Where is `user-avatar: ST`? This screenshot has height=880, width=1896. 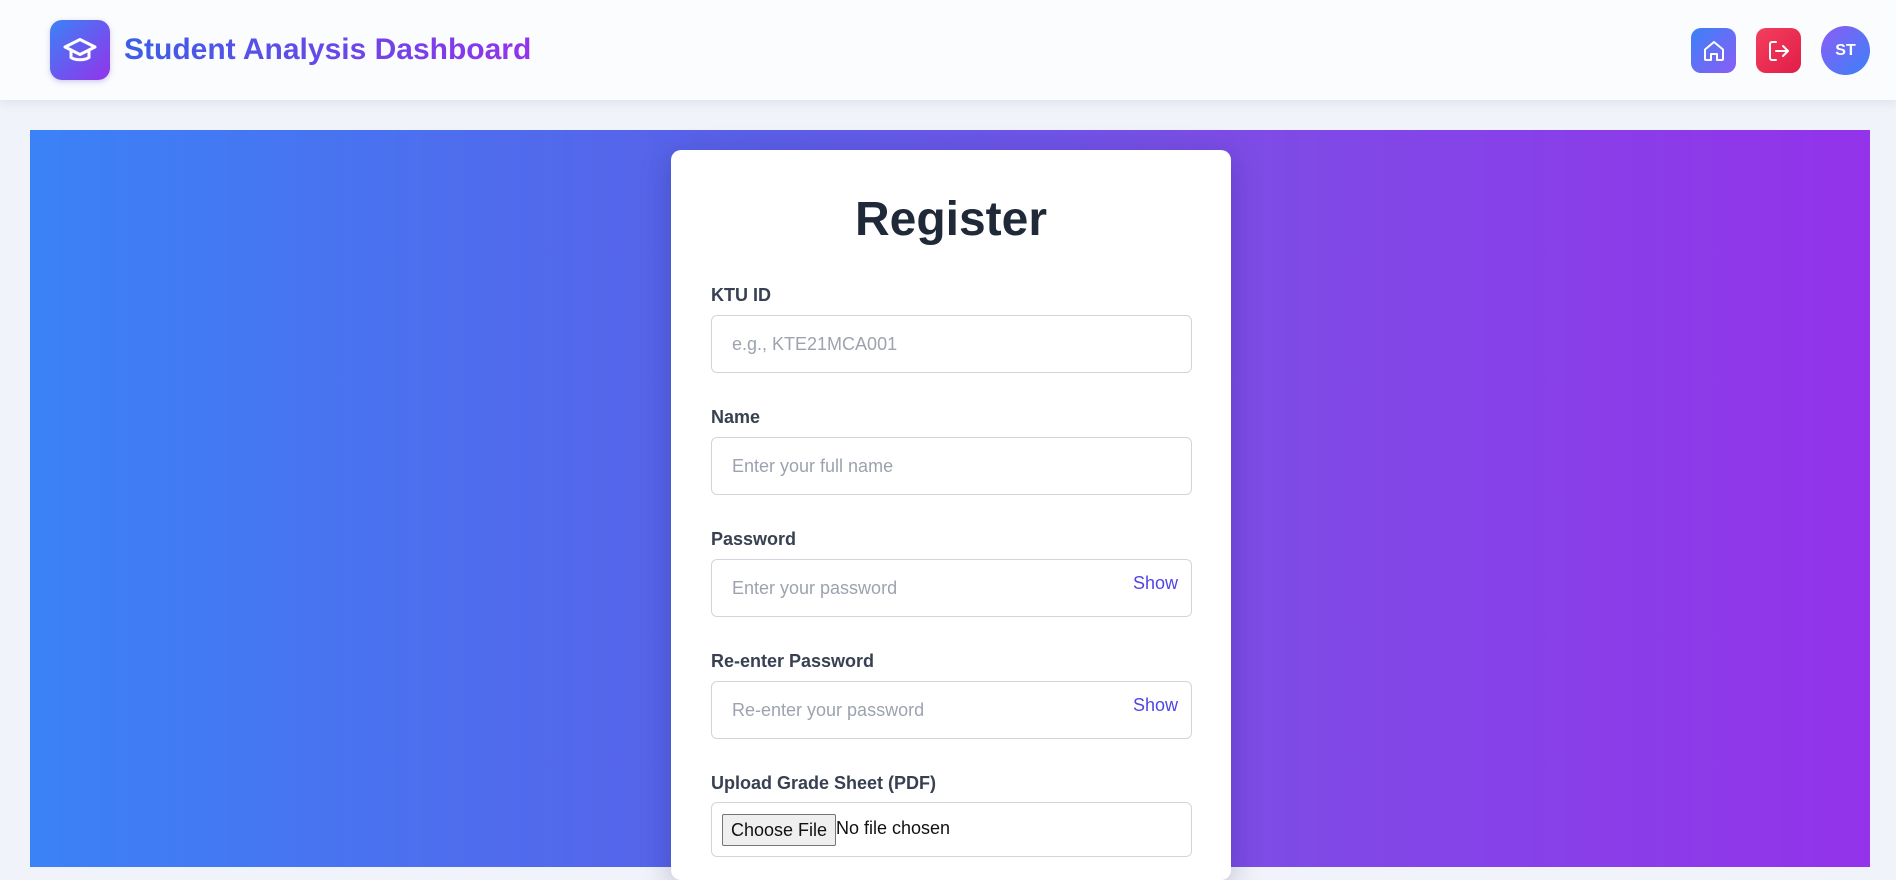
user-avatar: ST is located at coordinates (1845, 50).